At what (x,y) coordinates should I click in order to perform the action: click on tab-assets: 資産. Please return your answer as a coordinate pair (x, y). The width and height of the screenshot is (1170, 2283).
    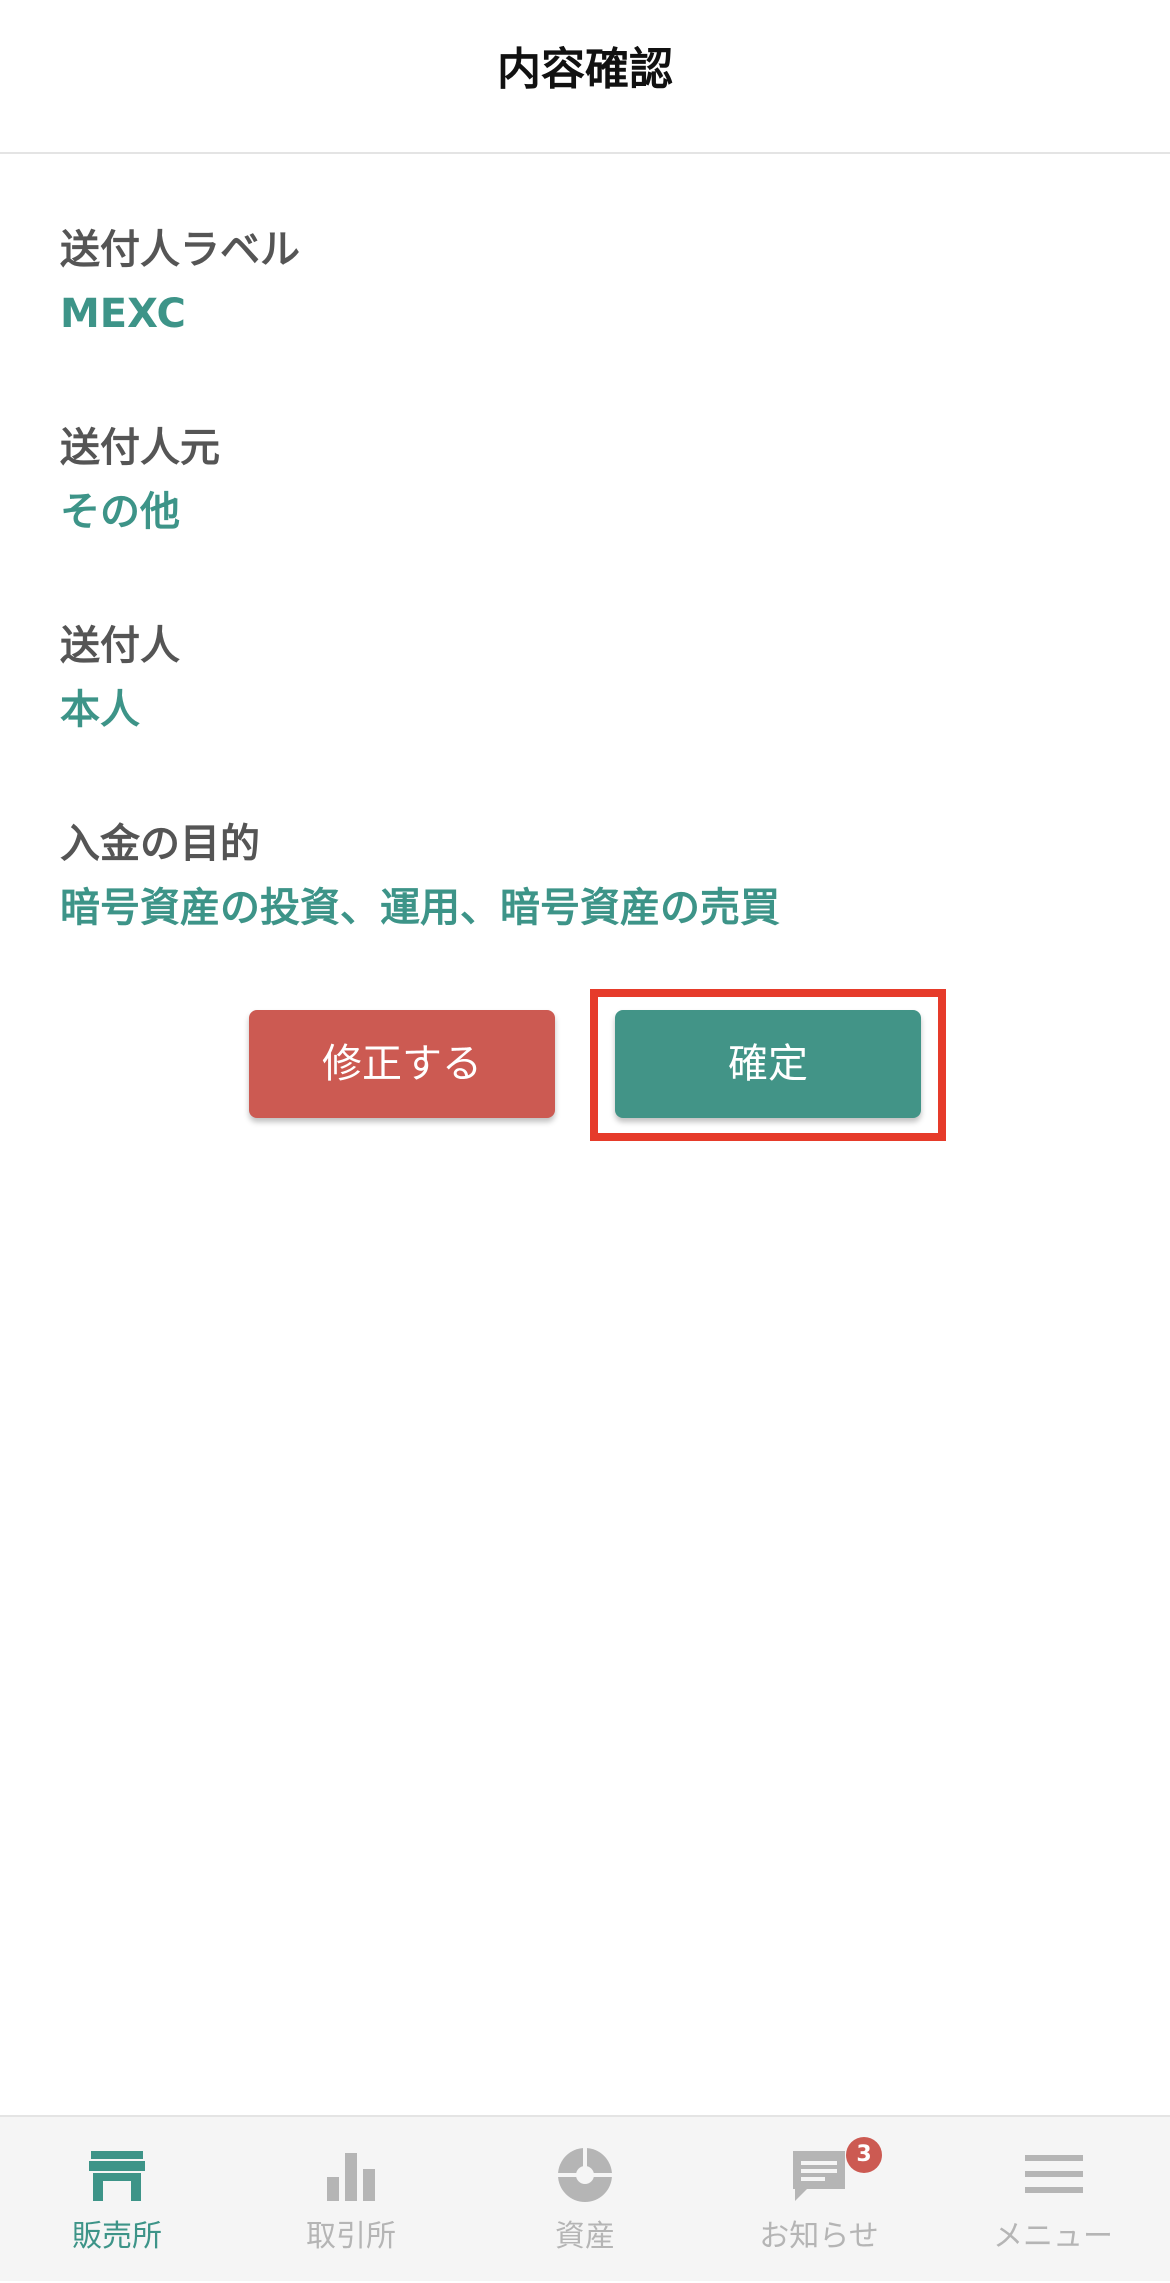
    Looking at the image, I should click on (585, 2200).